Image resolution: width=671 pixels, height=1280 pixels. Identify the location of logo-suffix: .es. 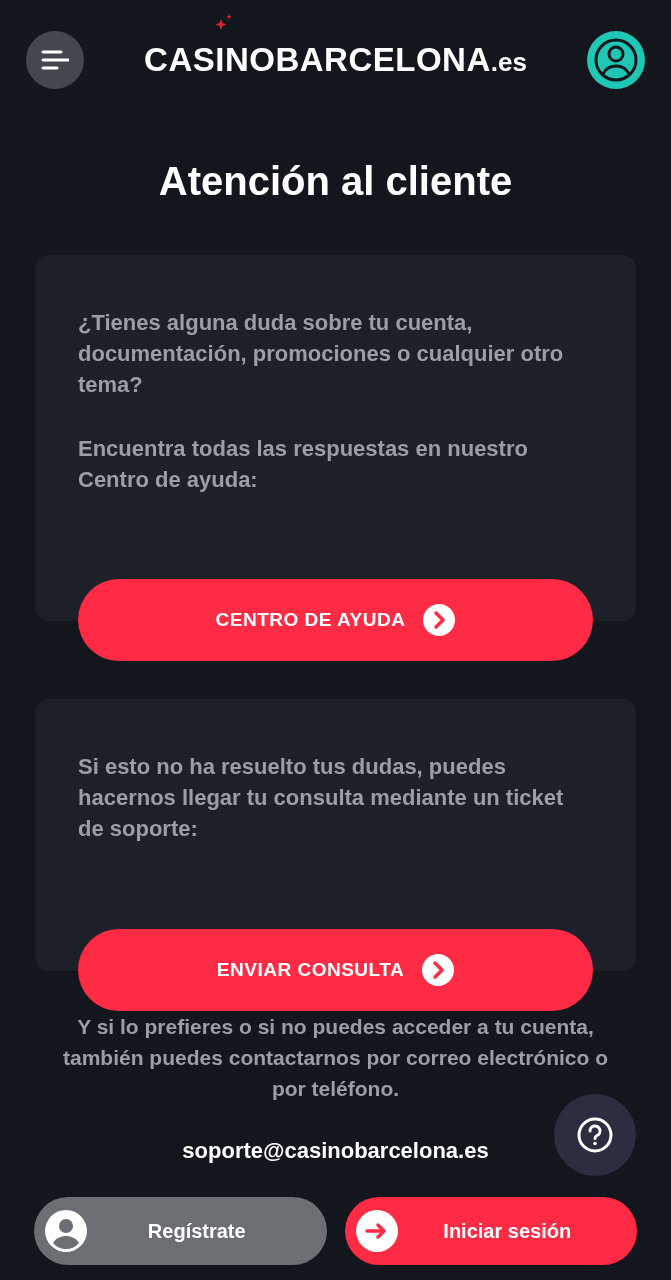
(508, 63).